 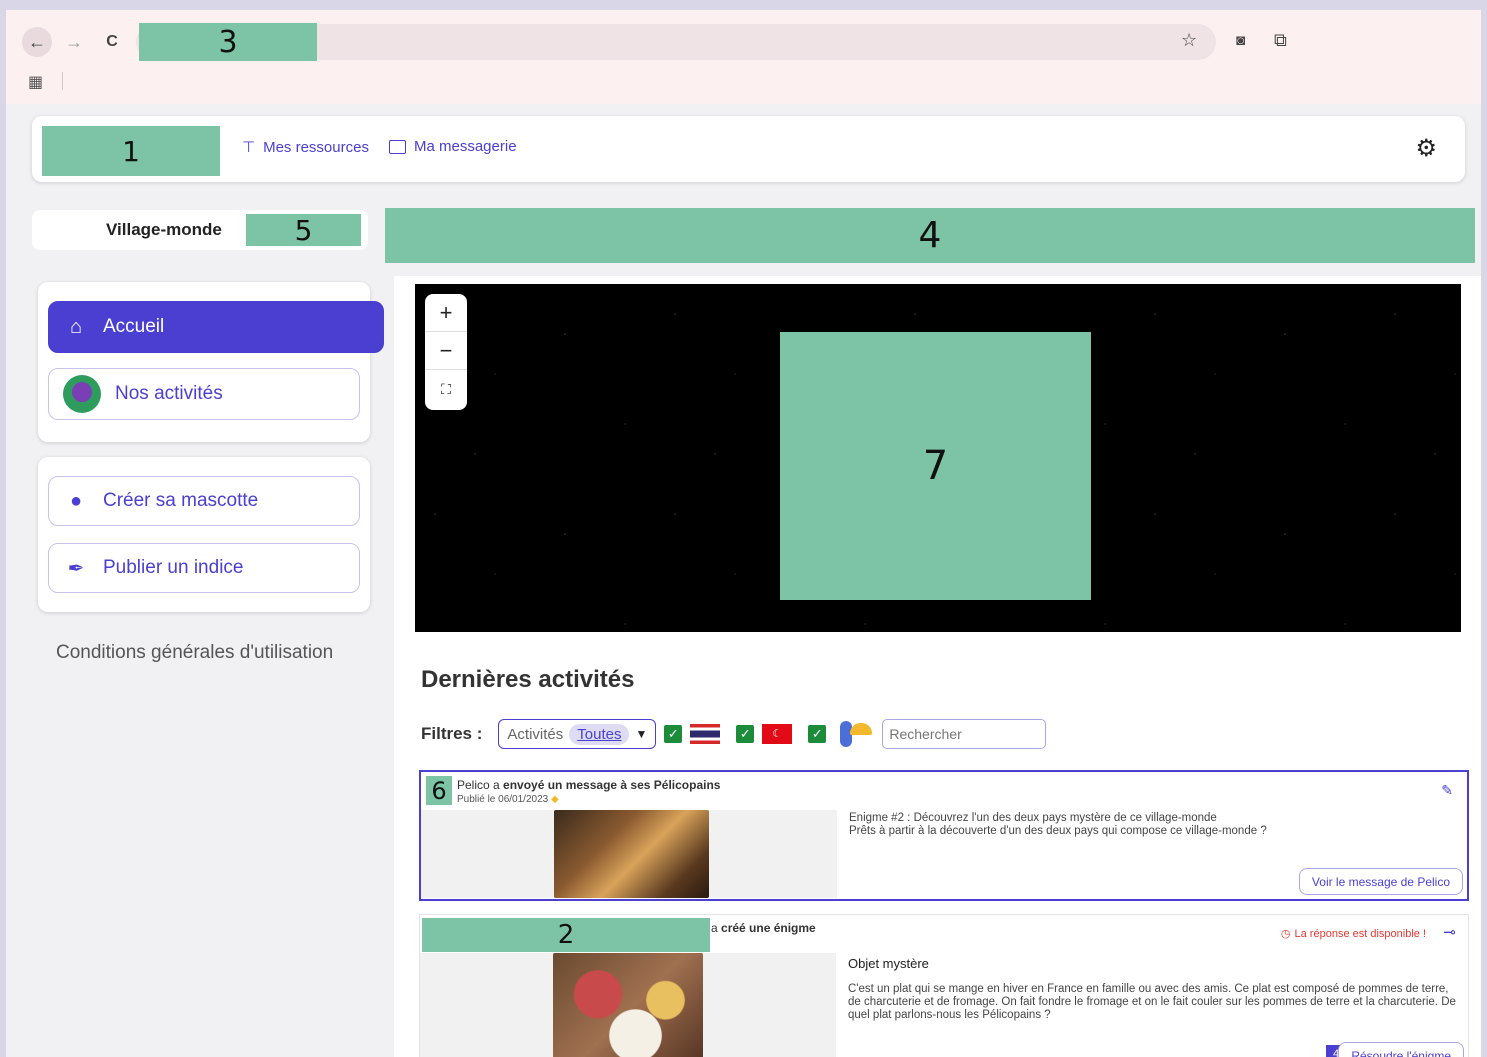 What do you see at coordinates (1449, 932) in the screenshot?
I see `key-icon: ⊸` at bounding box center [1449, 932].